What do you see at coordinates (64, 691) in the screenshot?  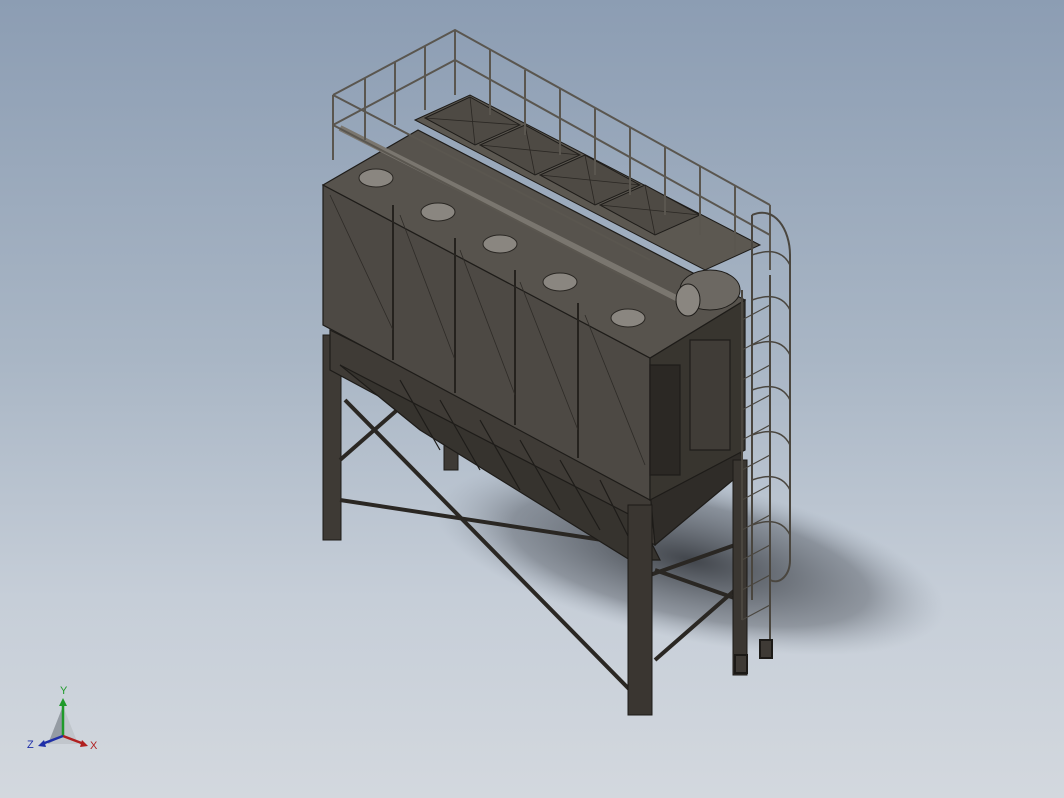 I see `y-axis-label: Y` at bounding box center [64, 691].